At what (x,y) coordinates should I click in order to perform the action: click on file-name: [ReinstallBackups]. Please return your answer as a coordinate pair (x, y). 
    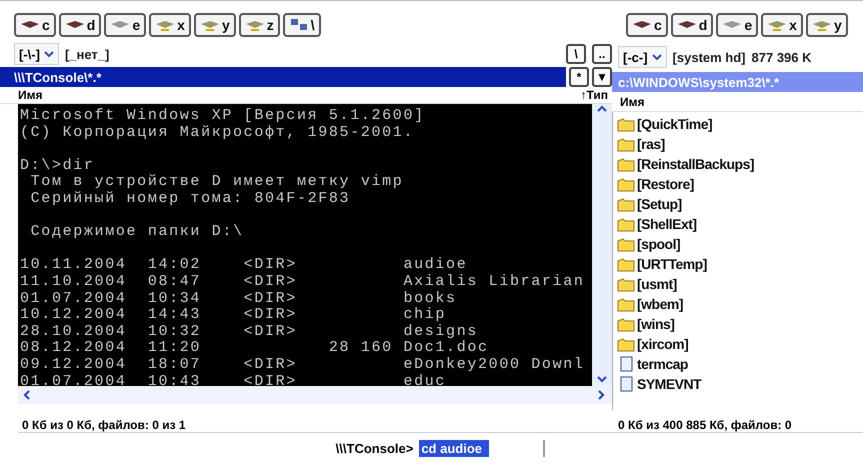
    Looking at the image, I should click on (695, 164).